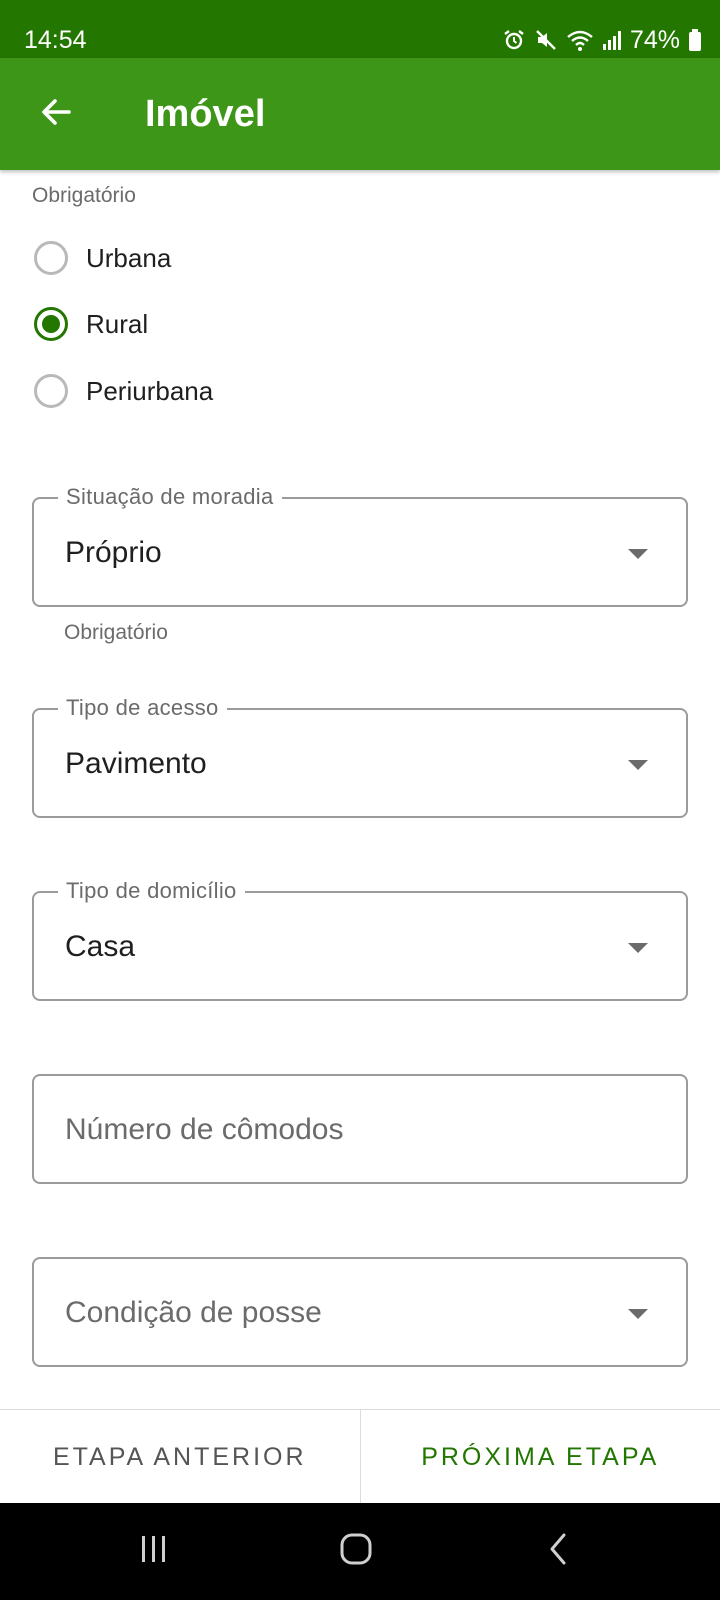 This screenshot has height=1600, width=720. What do you see at coordinates (180, 1457) in the screenshot?
I see `previous-step-button: ETAPA ANTERIOR` at bounding box center [180, 1457].